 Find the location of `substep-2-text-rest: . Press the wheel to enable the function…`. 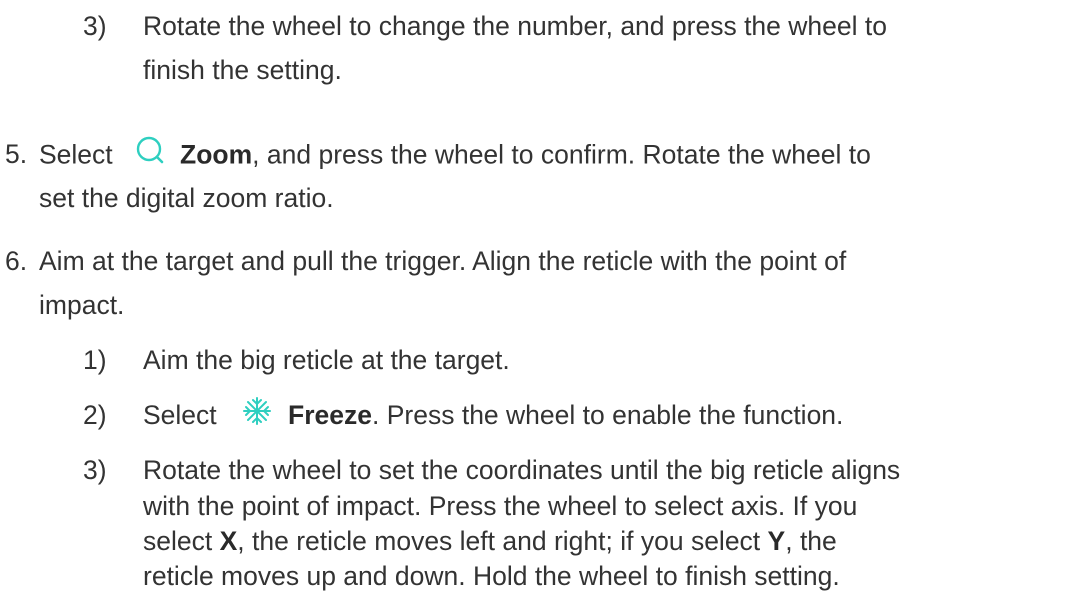

substep-2-text-rest: . Press the wheel to enable the function… is located at coordinates (608, 415).